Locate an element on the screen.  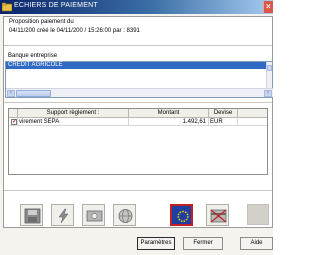
globe-icon is located at coordinates (125, 216).